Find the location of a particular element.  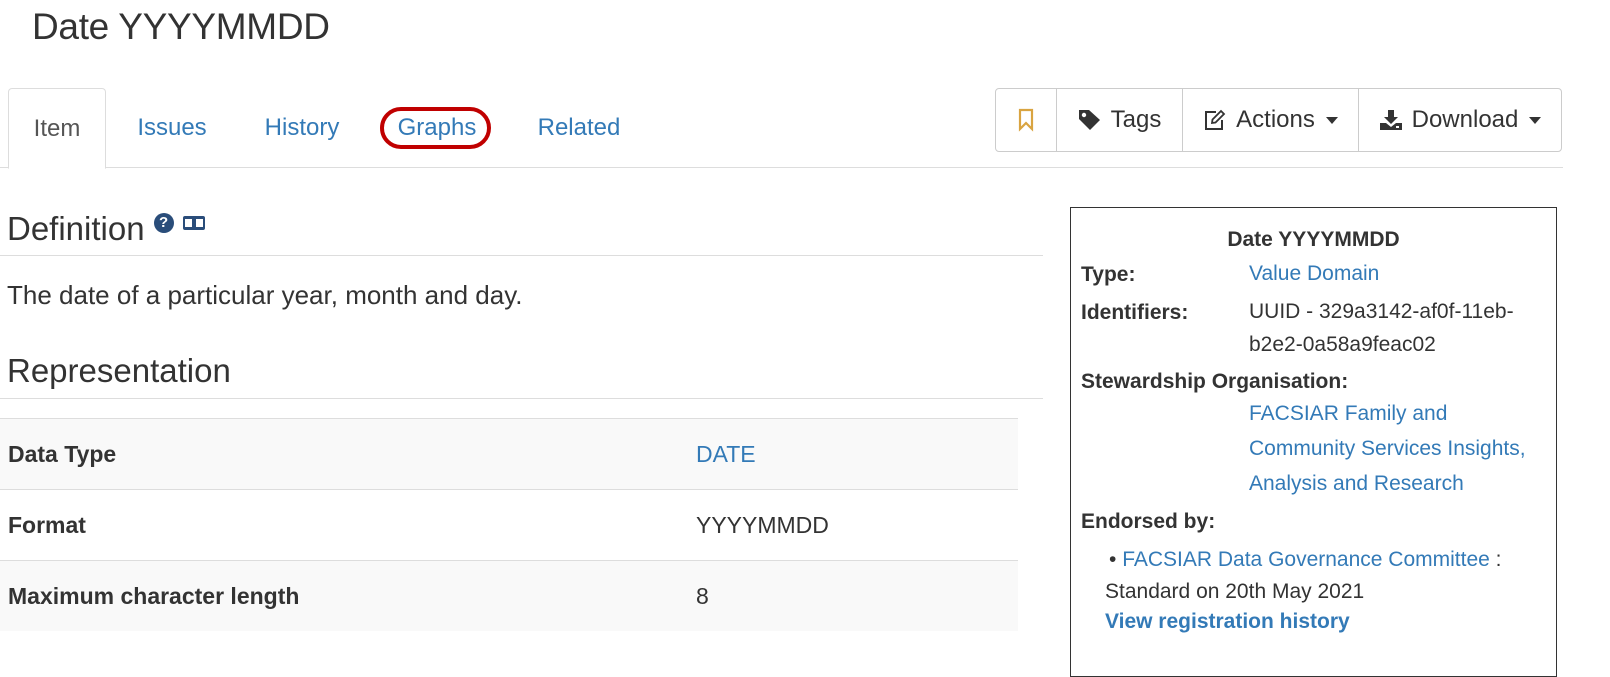

summary-title: Date YYYYMMDD is located at coordinates (1313, 239).